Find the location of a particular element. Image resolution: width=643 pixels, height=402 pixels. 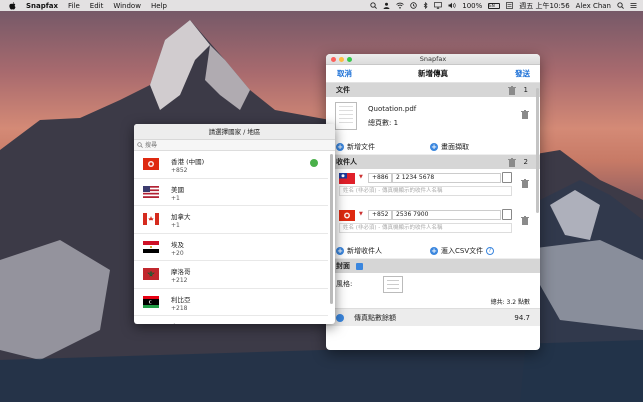

canada-flag-icon is located at coordinates (151, 219).